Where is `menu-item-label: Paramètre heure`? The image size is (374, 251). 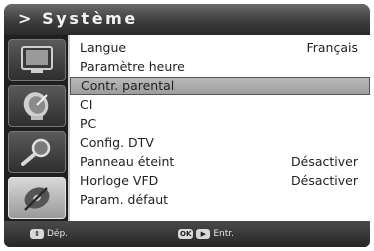 menu-item-label: Paramètre heure is located at coordinates (132, 66).